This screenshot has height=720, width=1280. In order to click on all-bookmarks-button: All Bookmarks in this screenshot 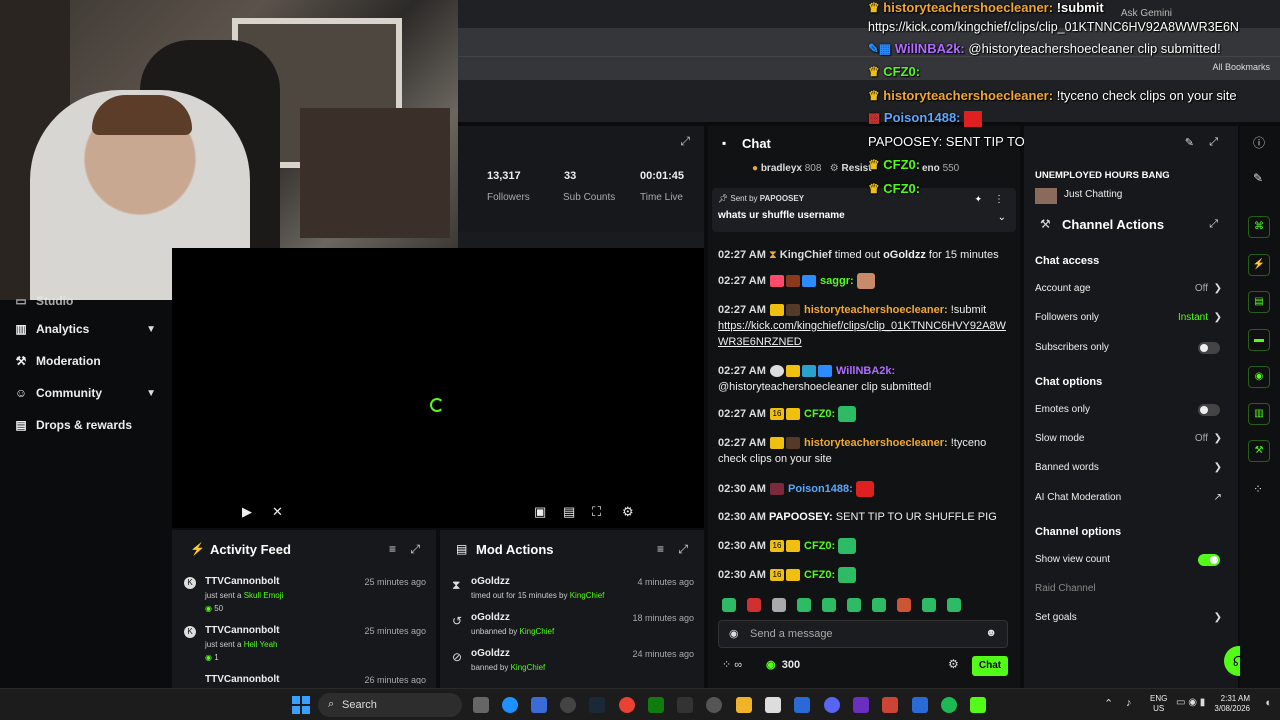, I will do `click(1241, 67)`.